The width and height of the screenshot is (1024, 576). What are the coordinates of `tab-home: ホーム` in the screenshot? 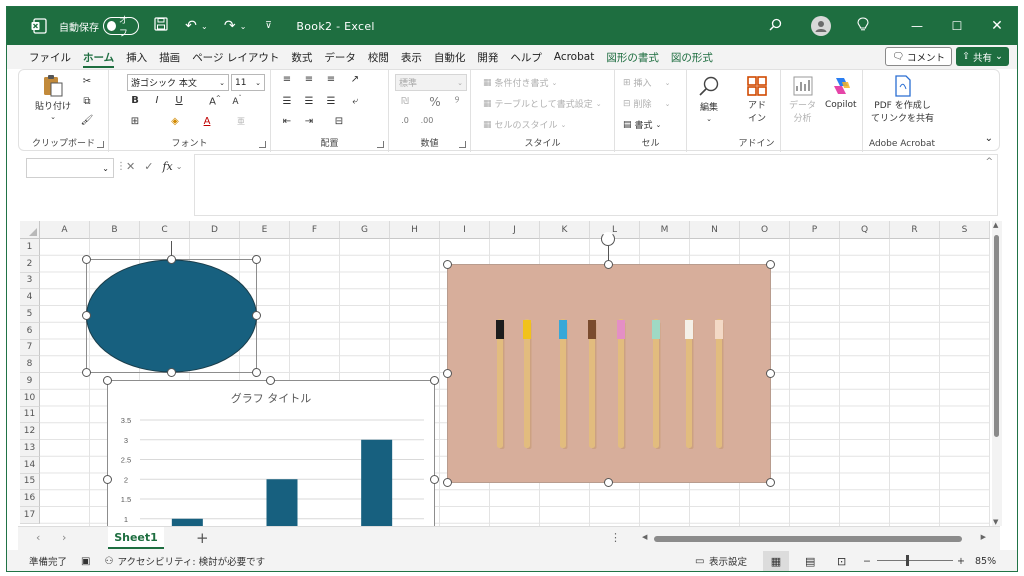 It's located at (98, 57).